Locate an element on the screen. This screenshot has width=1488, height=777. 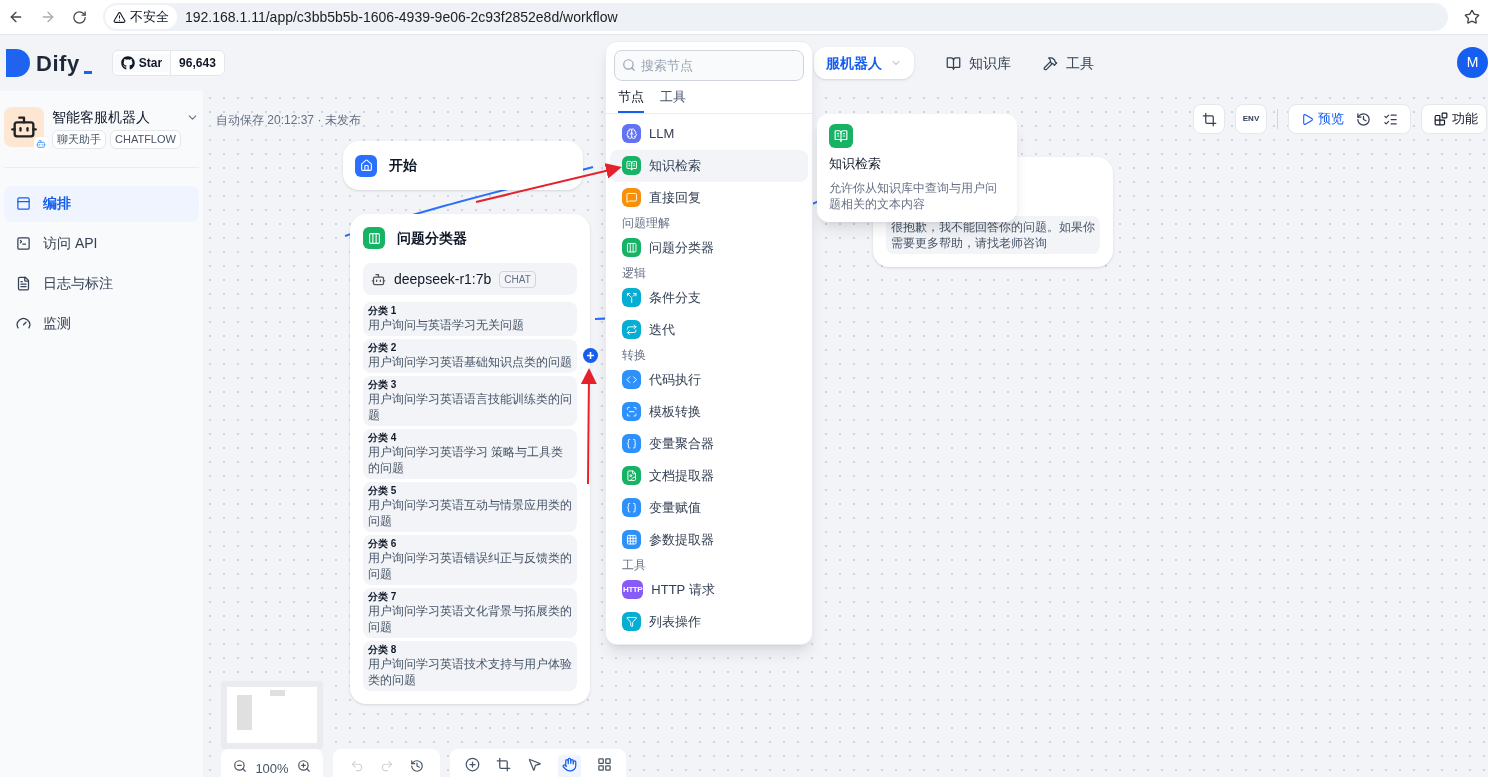
group-heading: 逻辑 is located at coordinates (634, 273).